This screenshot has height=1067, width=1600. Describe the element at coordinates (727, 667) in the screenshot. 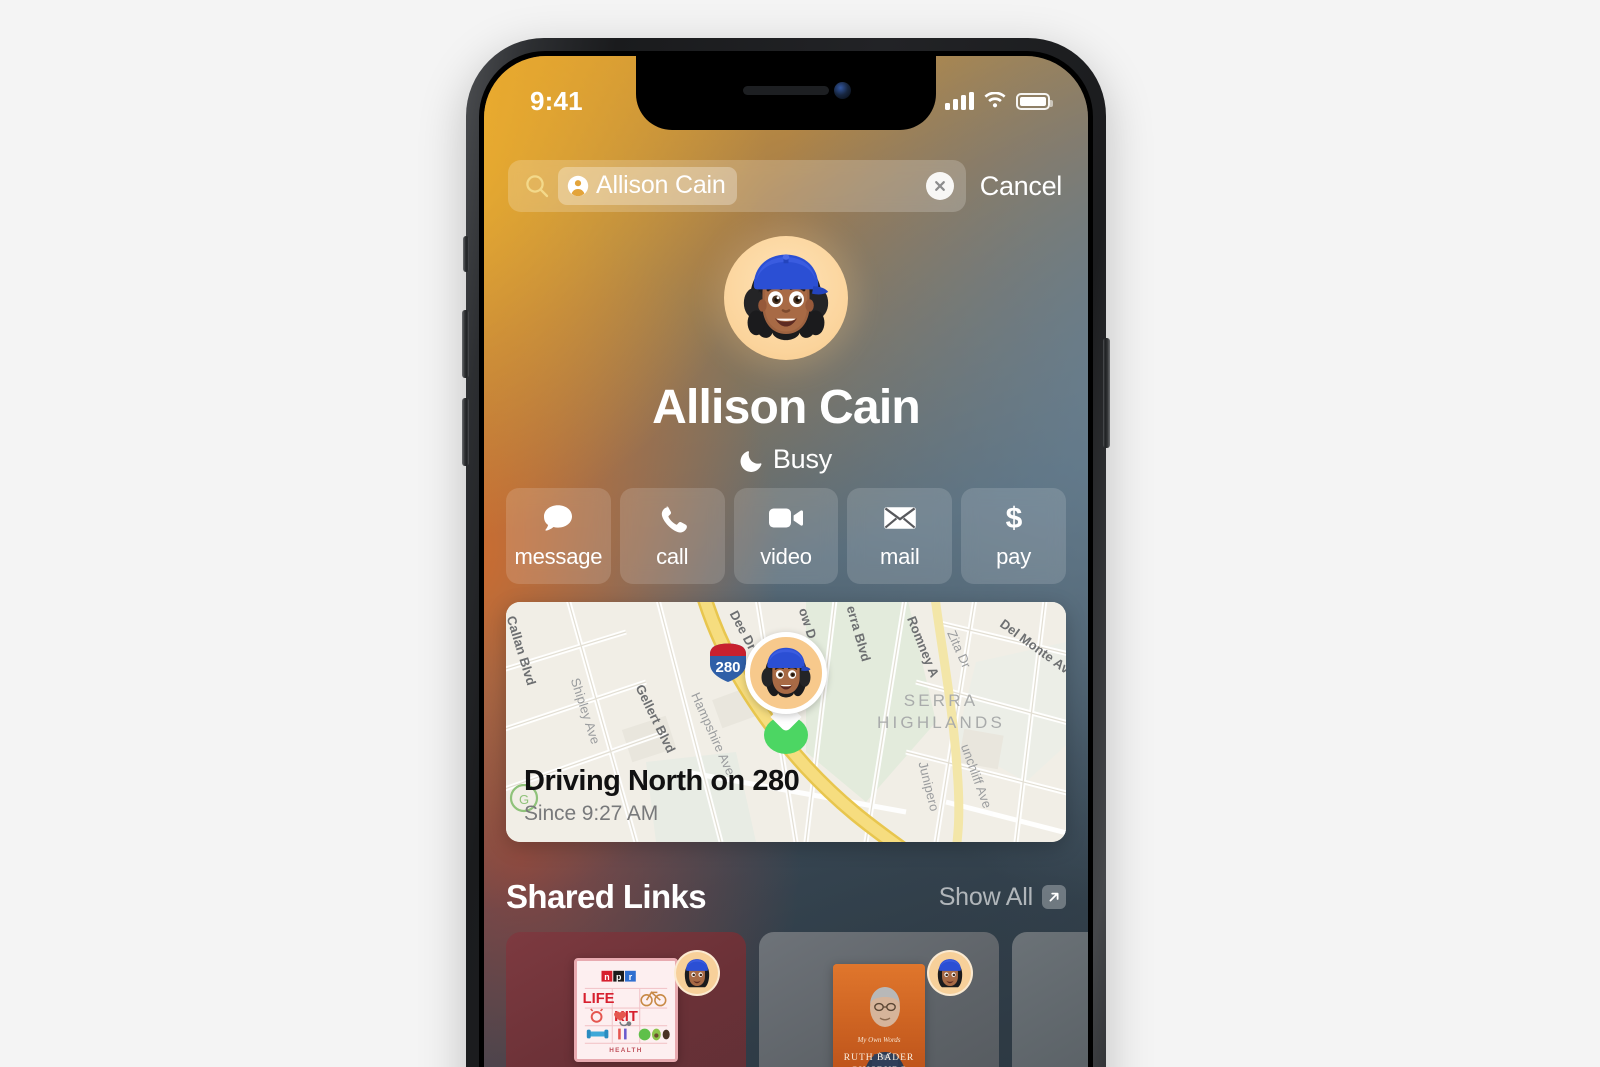

I see `svg-text: 280` at that location.